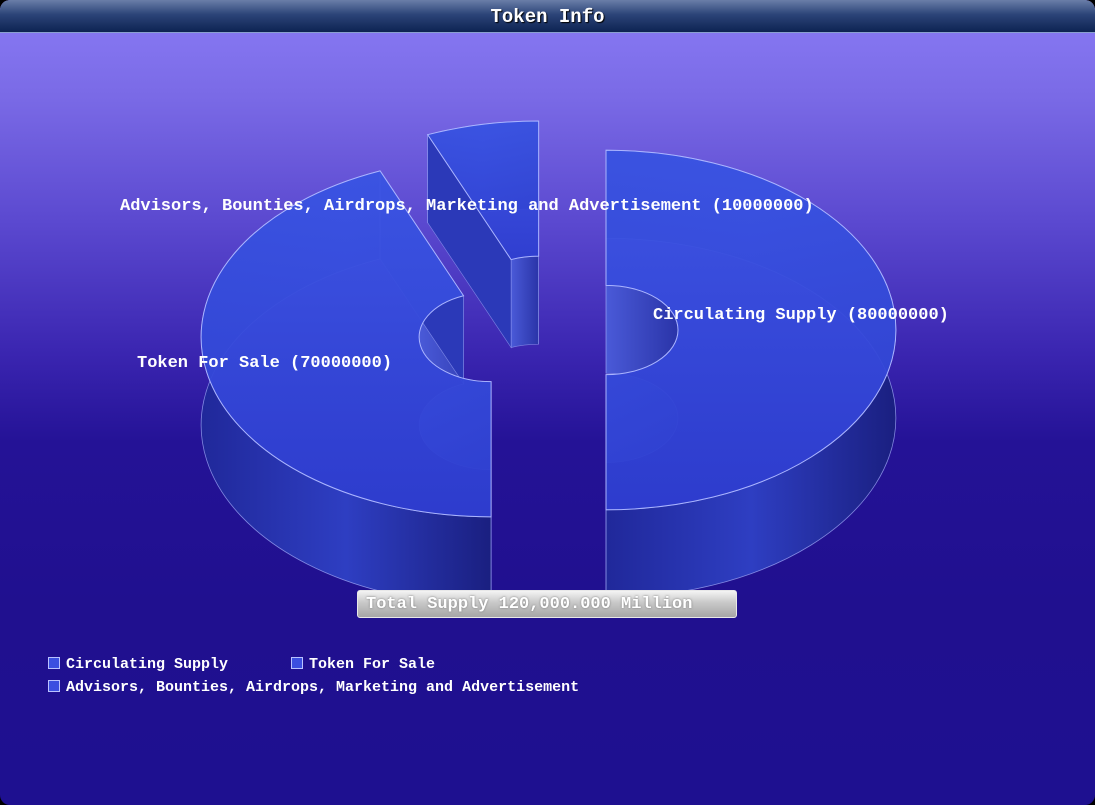 The width and height of the screenshot is (1095, 805). Describe the element at coordinates (524, 301) in the screenshot. I see `slice-inner-wall` at that location.